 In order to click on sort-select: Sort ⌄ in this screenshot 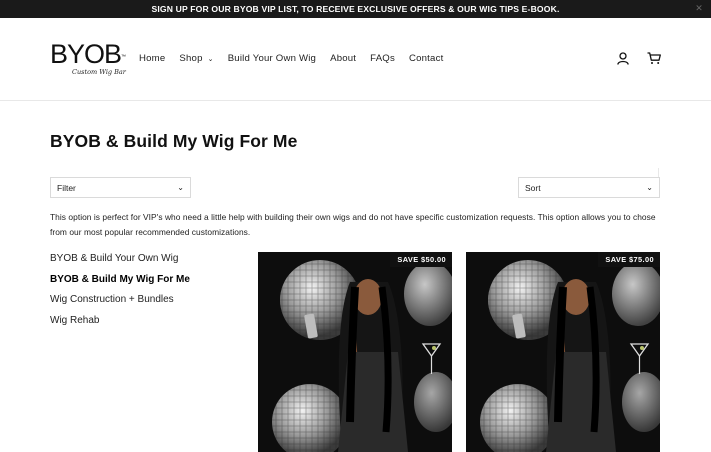, I will do `click(589, 187)`.